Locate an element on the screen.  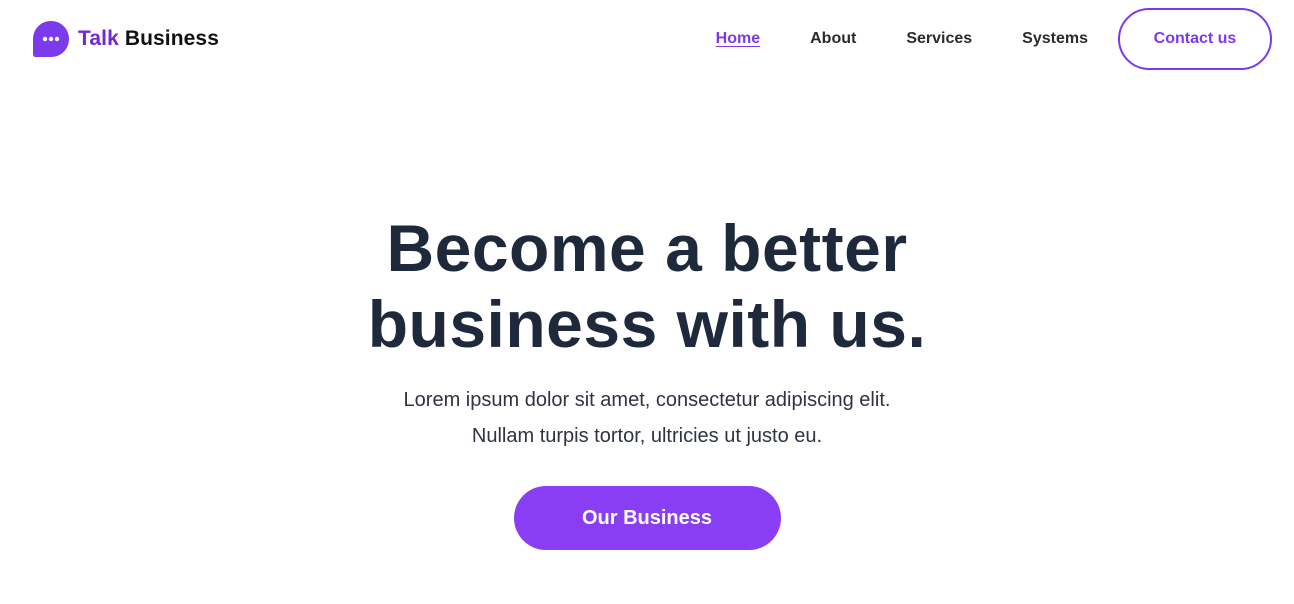
our-business-button: Our Business is located at coordinates (647, 518).